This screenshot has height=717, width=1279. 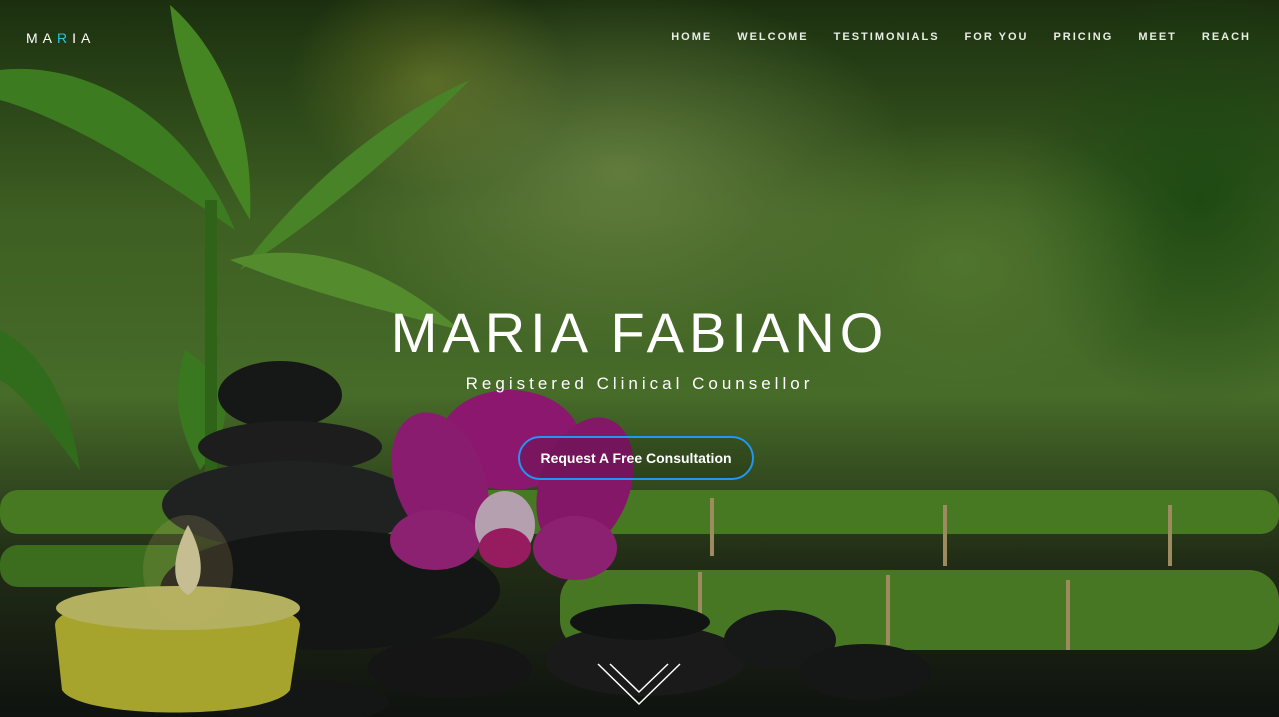 What do you see at coordinates (636, 458) in the screenshot?
I see `request-consultation-button: Request A Free Consultation` at bounding box center [636, 458].